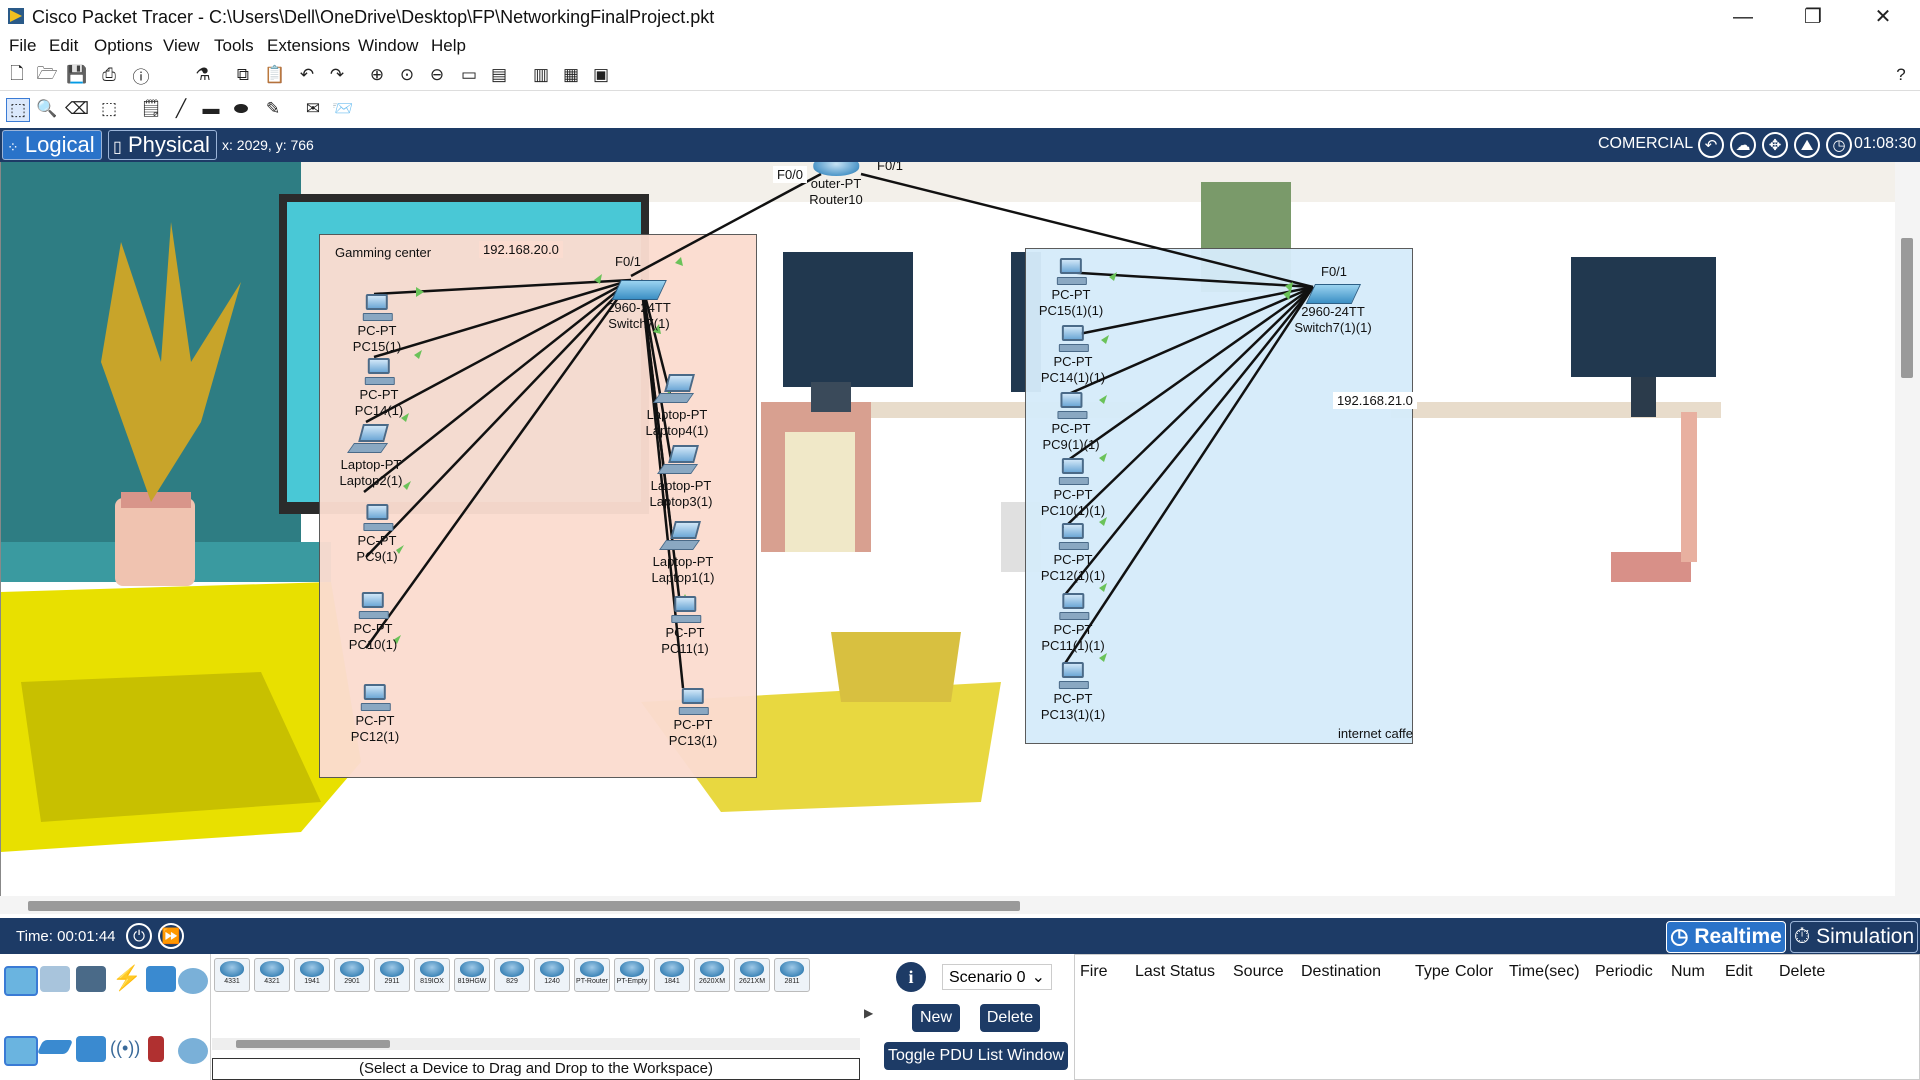 The image size is (1920, 1080). I want to click on left-device-pc13: PC-PT PC13(1), so click(693, 718).